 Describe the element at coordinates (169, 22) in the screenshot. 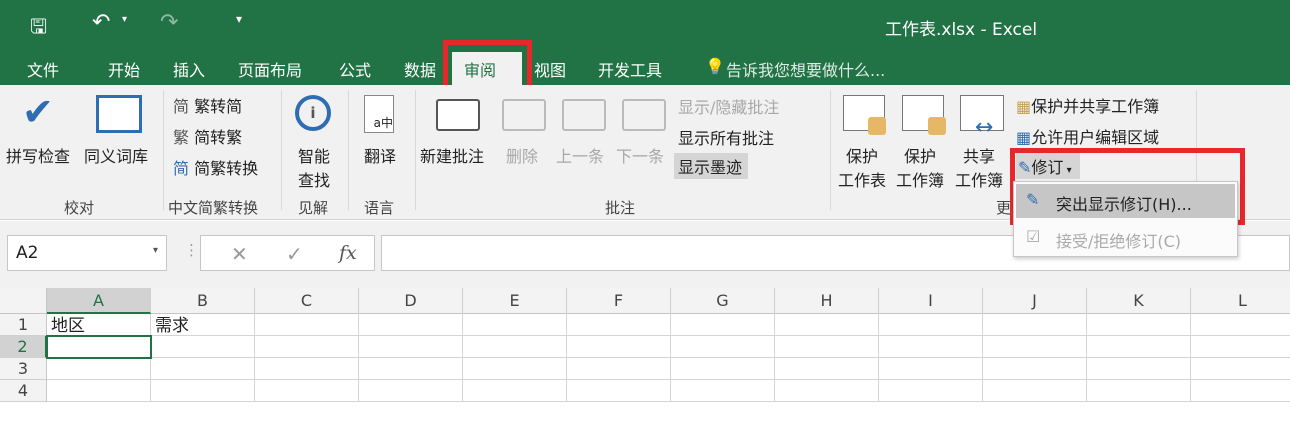

I see `redo-icon: ↷` at that location.